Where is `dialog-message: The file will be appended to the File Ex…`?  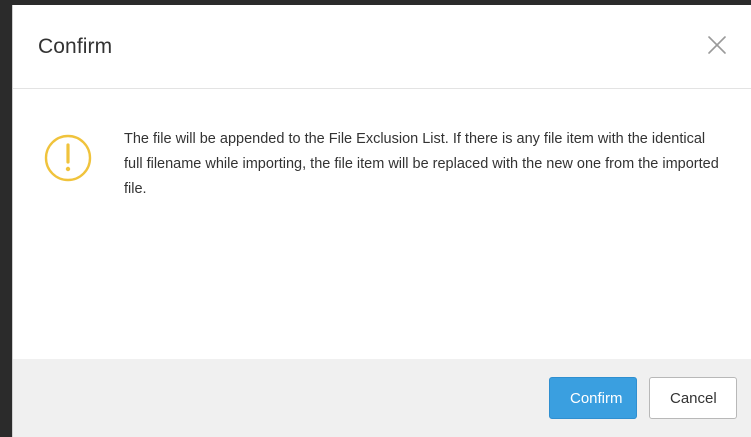
dialog-message: The file will be appended to the File Ex… is located at coordinates (421, 164).